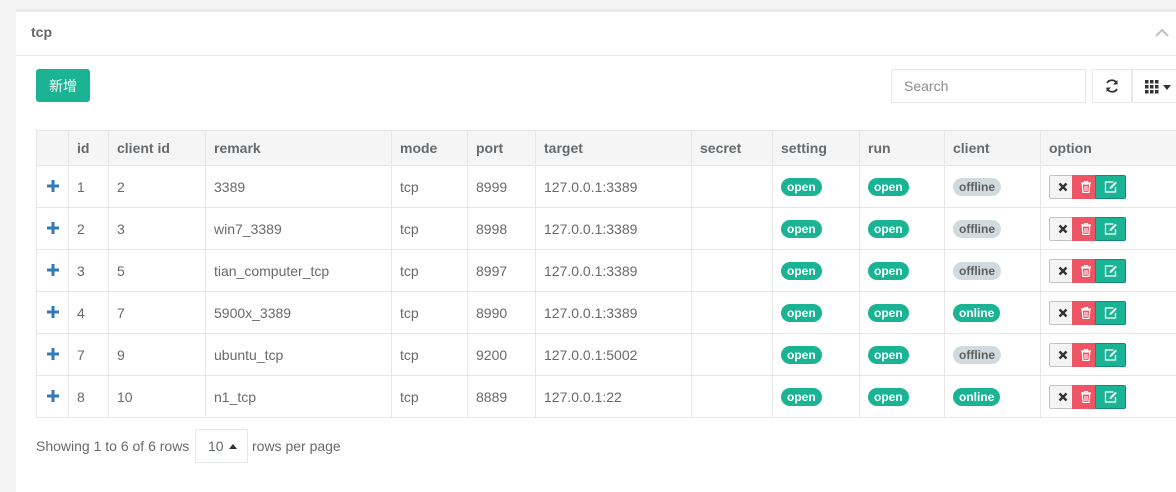  Describe the element at coordinates (299, 148) in the screenshot. I see `header-remark: remark` at that location.